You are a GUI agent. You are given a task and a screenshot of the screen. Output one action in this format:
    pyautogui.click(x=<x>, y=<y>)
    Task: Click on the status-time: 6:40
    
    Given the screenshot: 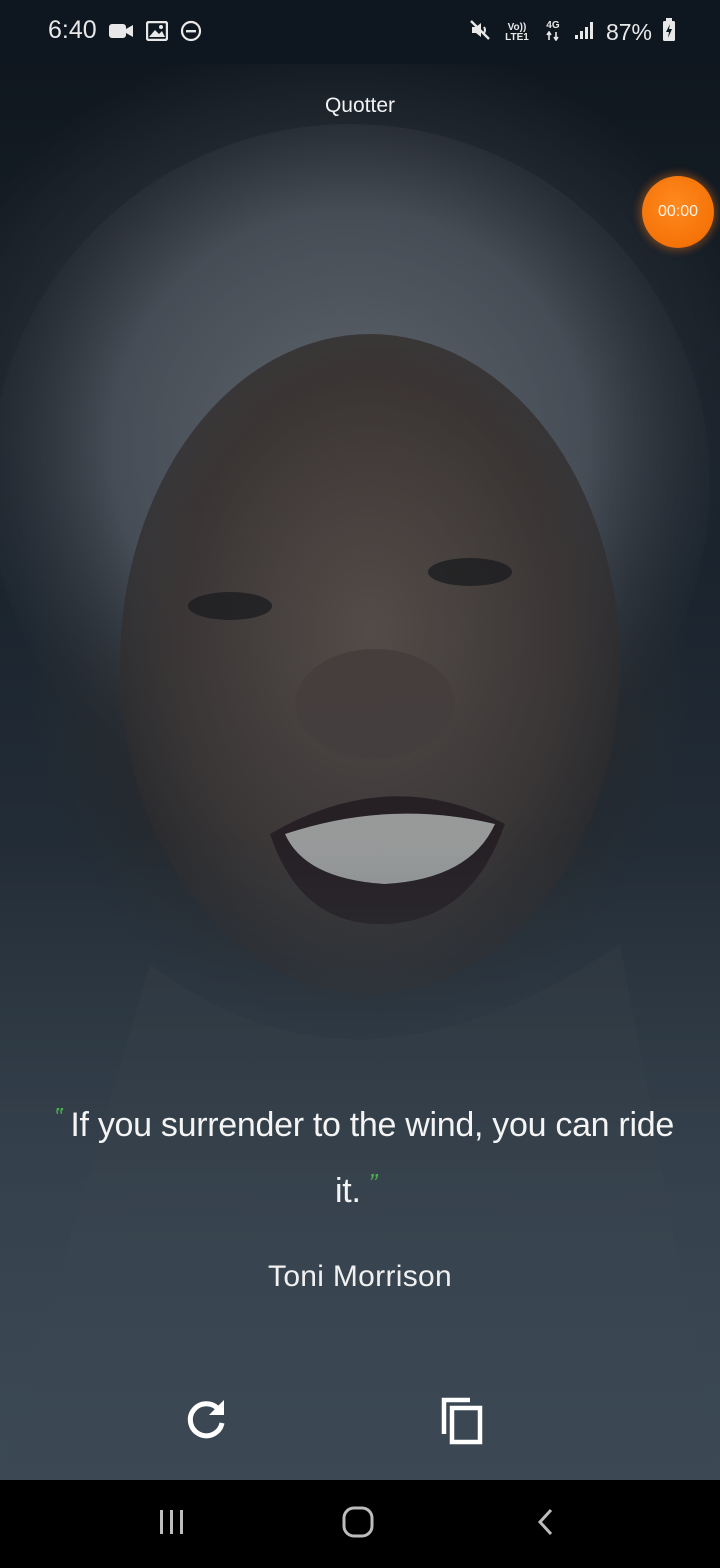 What is the action you would take?
    pyautogui.click(x=72, y=30)
    